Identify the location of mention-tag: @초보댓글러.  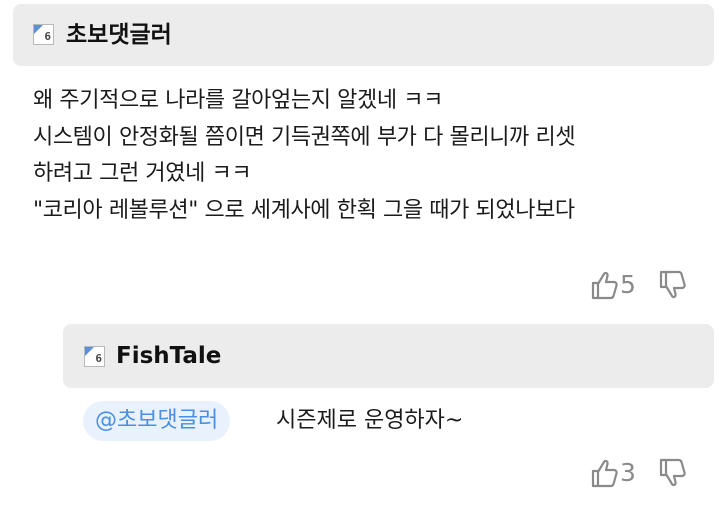
(157, 421).